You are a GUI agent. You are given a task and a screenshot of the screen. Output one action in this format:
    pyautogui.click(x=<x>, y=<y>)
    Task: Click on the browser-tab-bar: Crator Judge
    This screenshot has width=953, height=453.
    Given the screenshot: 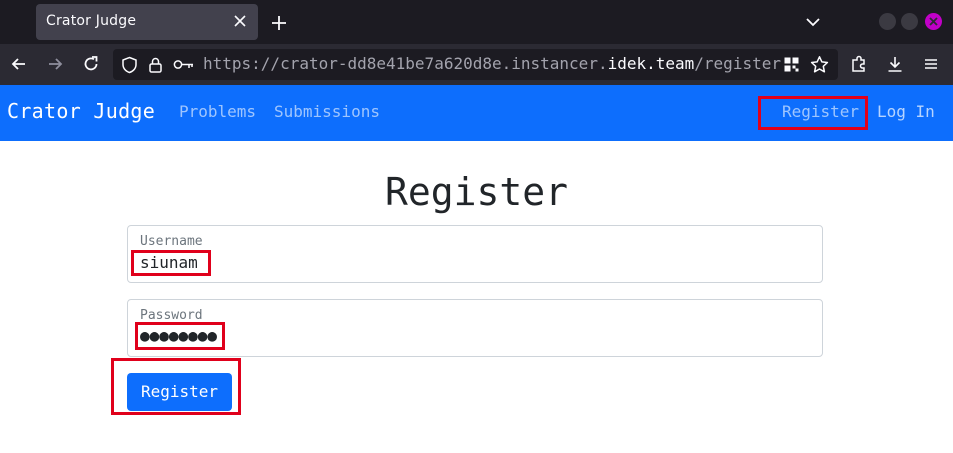 What is the action you would take?
    pyautogui.click(x=476, y=22)
    